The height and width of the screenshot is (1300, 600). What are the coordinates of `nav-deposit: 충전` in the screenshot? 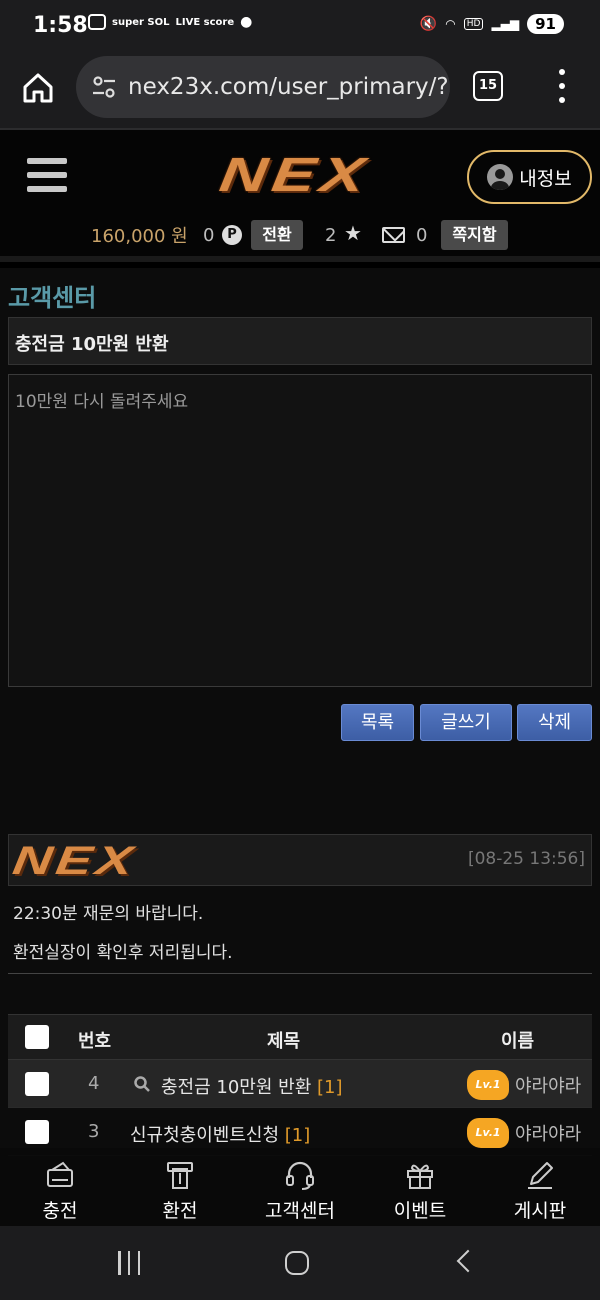 It's located at (60, 1187).